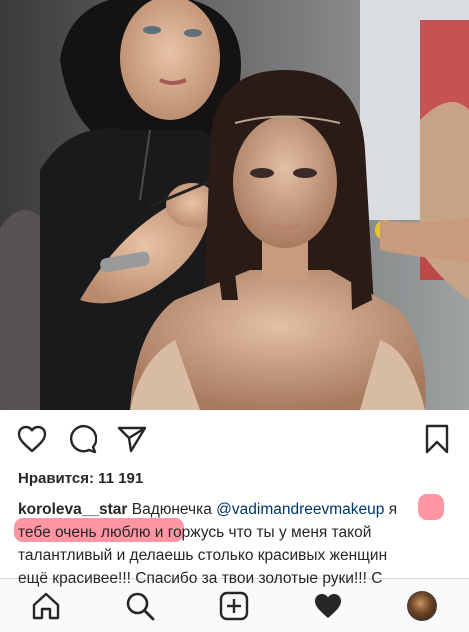  Describe the element at coordinates (72, 509) in the screenshot. I see `caption-username: koroleva__star` at that location.